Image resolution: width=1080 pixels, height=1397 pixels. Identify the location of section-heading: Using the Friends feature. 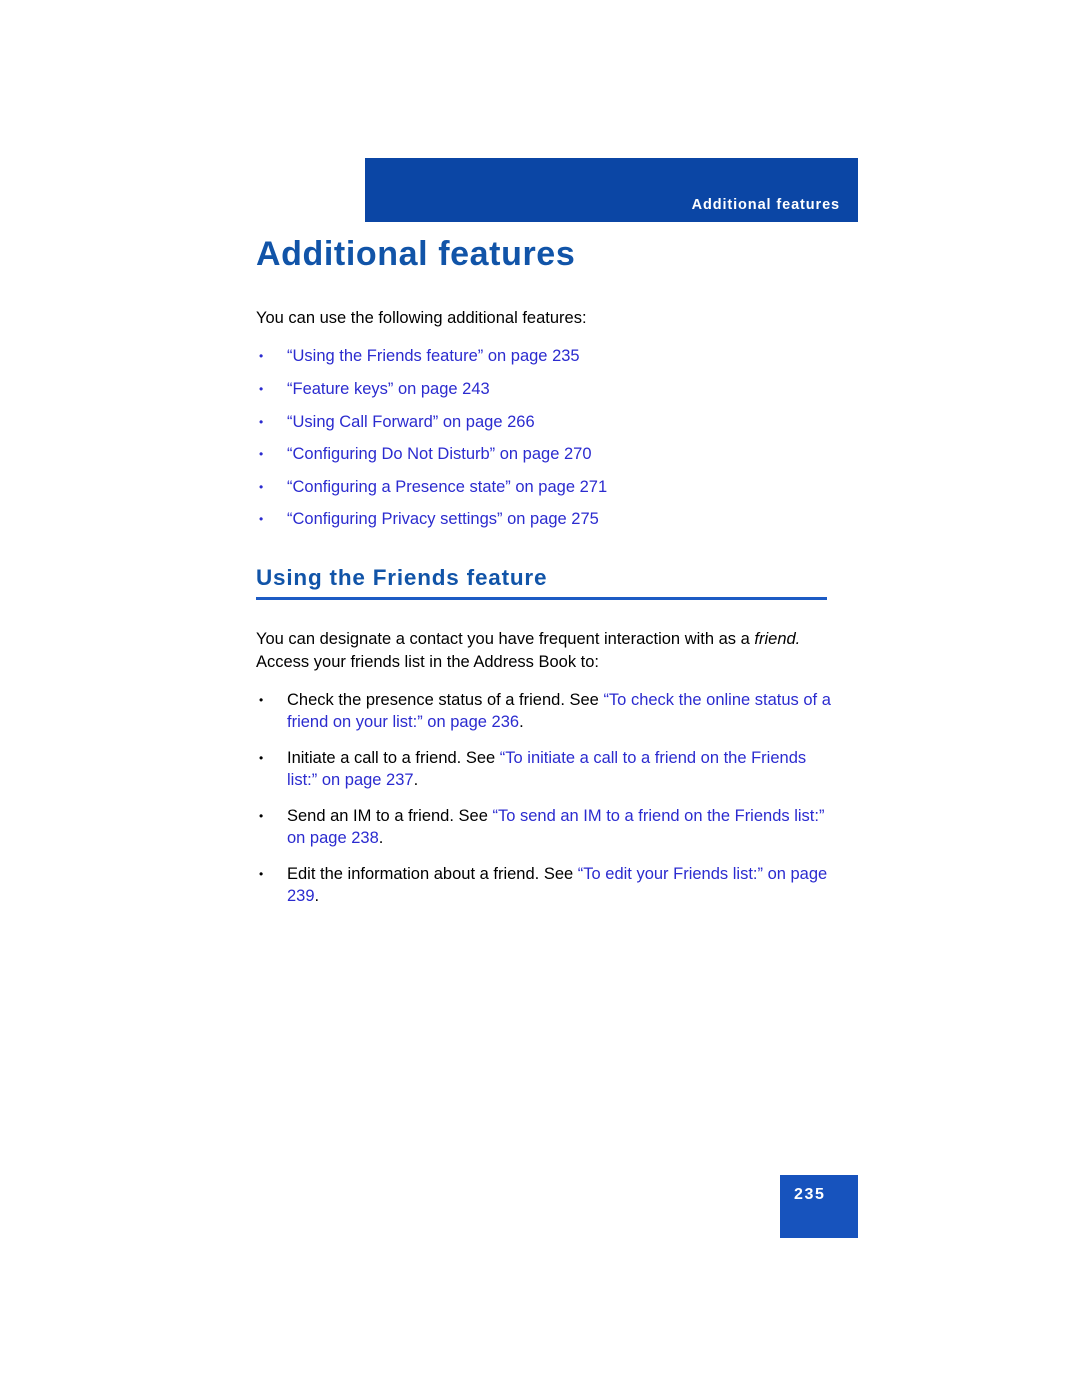
(402, 578).